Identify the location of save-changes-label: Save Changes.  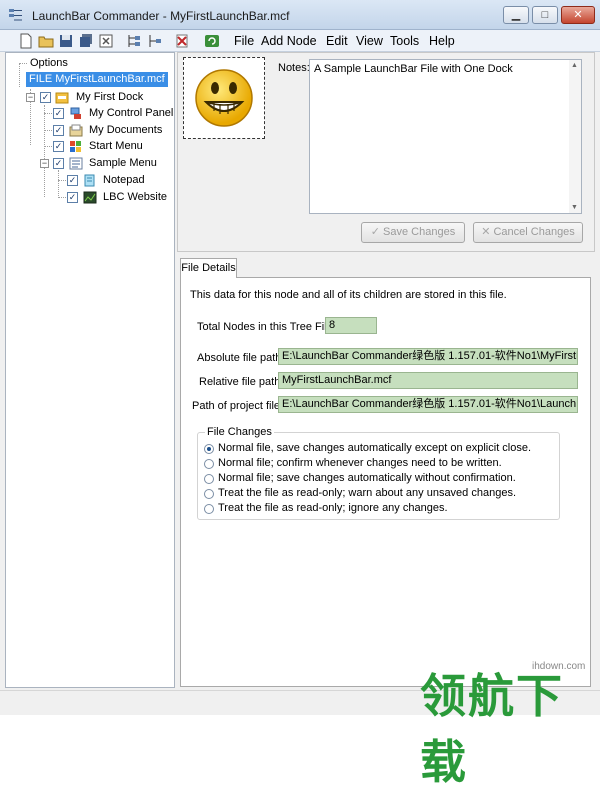
(419, 232).